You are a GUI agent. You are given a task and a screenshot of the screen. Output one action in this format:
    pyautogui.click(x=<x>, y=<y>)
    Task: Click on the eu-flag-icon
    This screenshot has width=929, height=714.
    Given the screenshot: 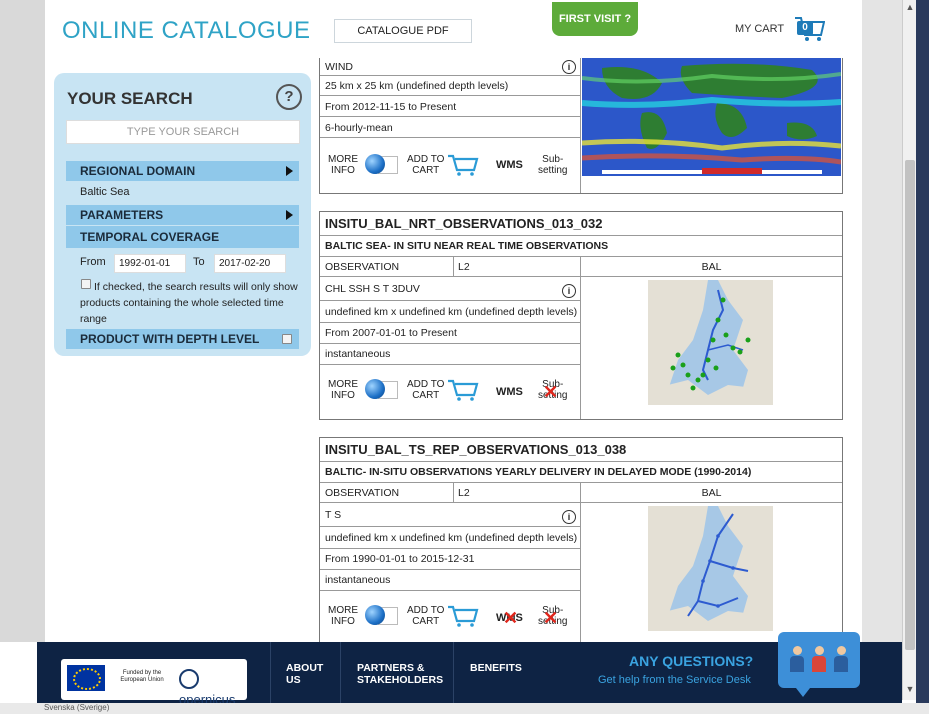 What is the action you would take?
    pyautogui.click(x=86, y=678)
    